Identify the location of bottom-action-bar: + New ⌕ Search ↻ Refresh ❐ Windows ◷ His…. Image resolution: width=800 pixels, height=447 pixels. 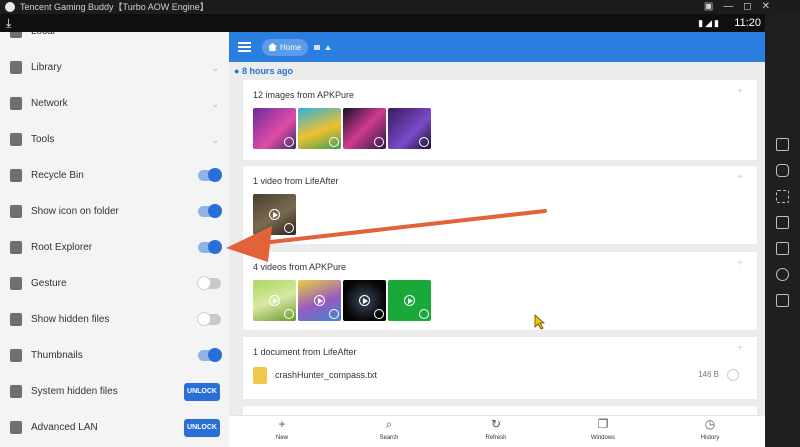
(497, 431).